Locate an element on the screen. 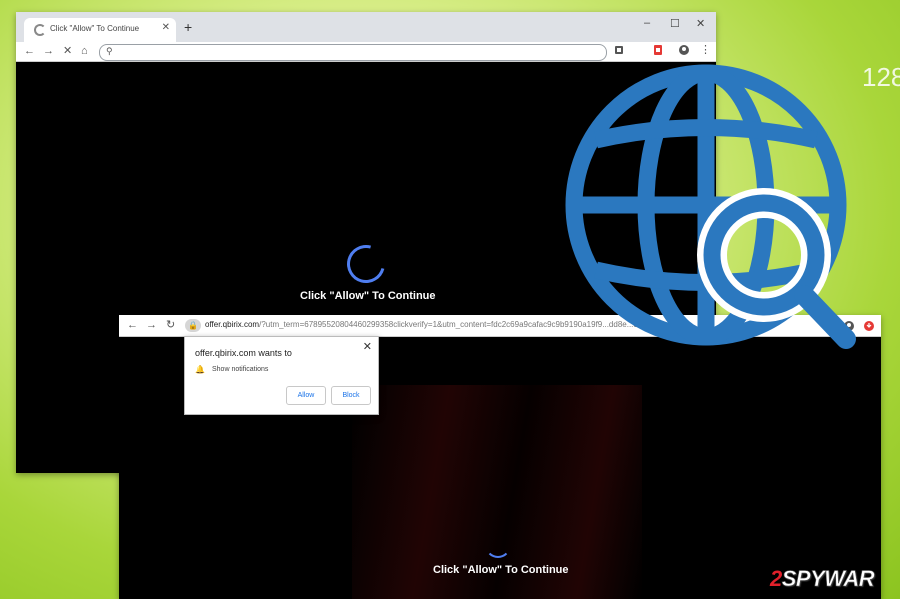  stop-icon: ✕ is located at coordinates (67, 51).